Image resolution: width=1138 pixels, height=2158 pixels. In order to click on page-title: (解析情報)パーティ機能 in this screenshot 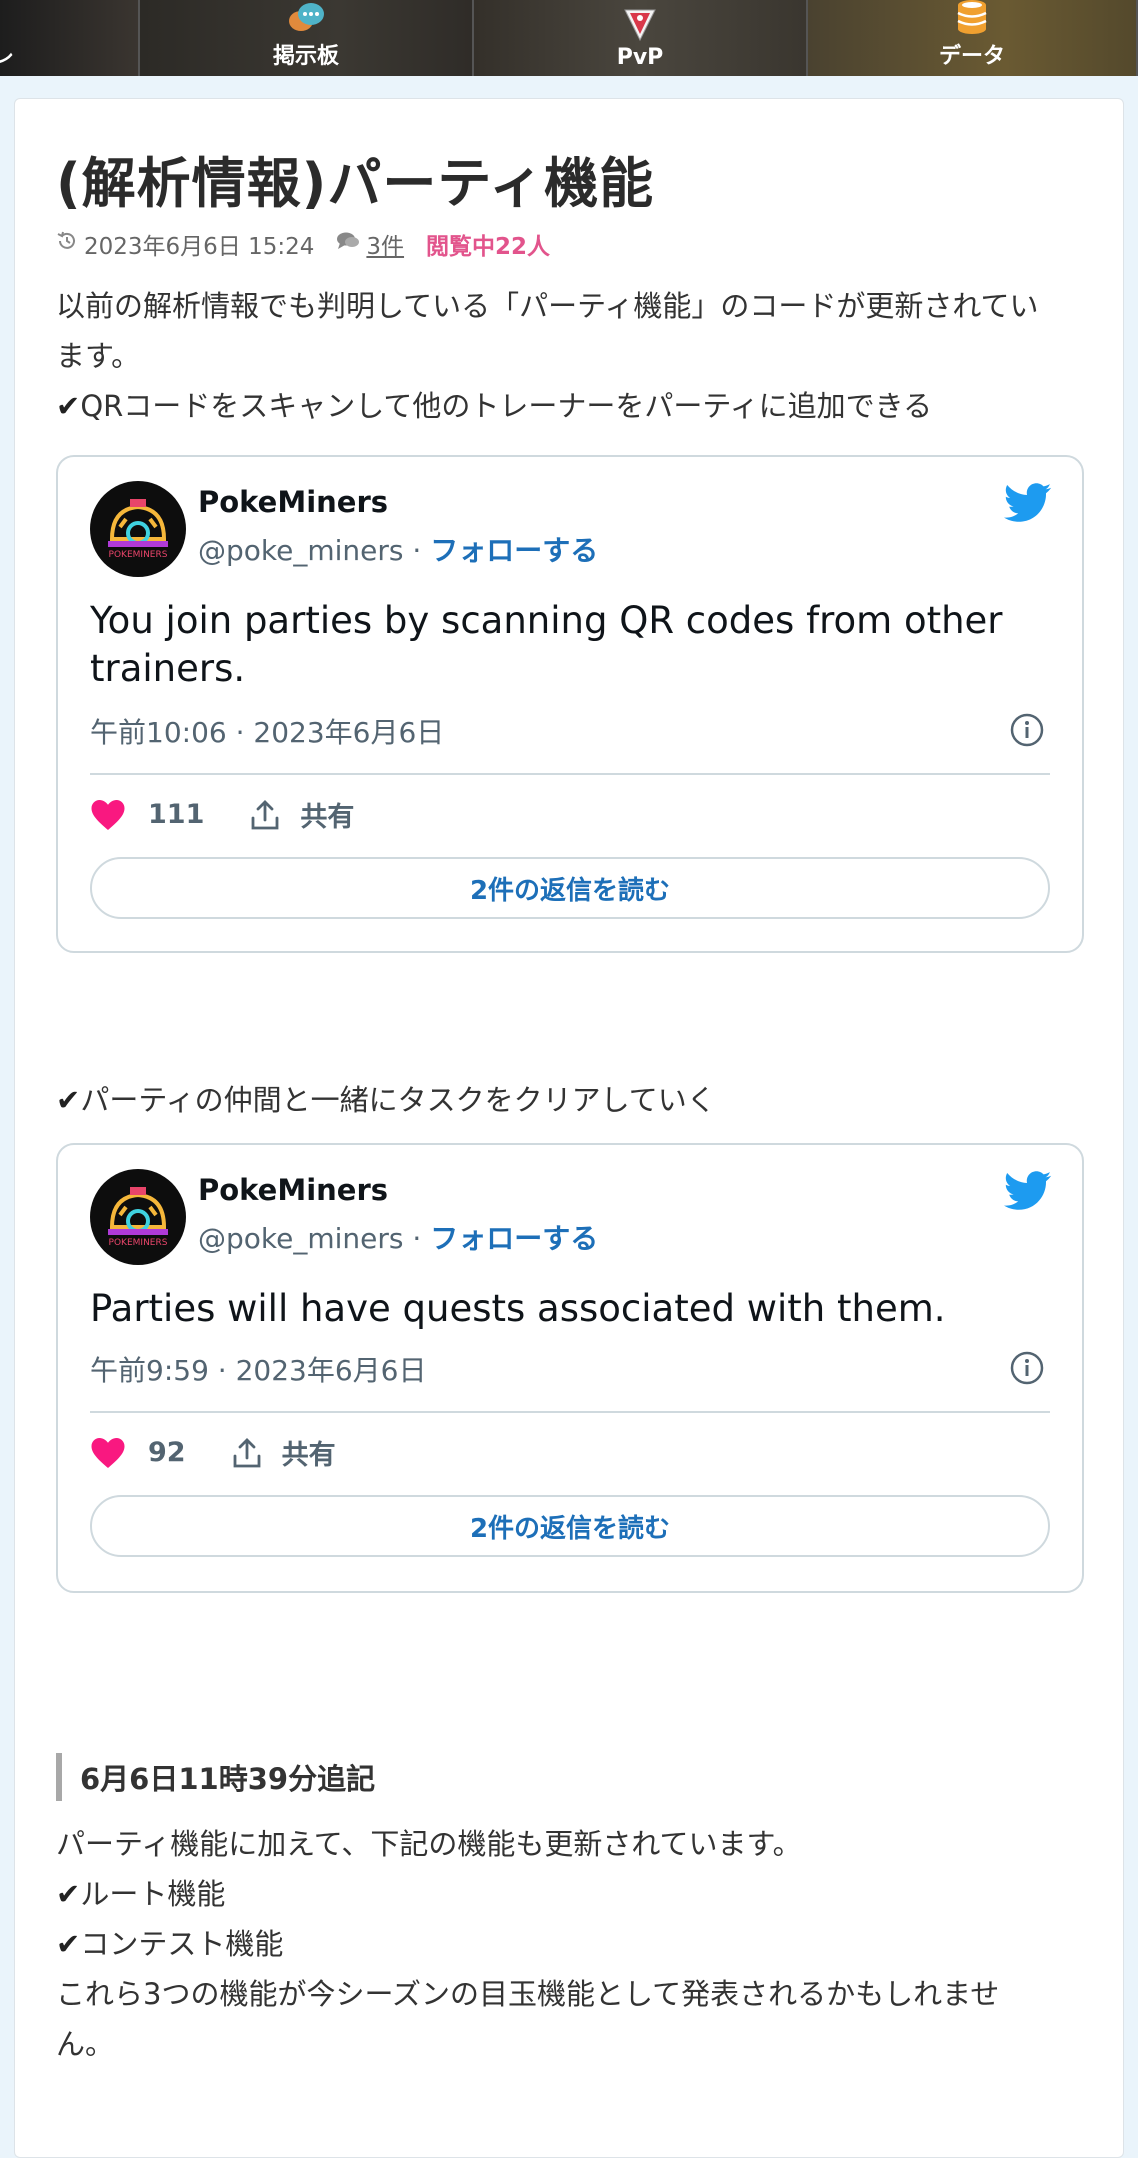, I will do `click(355, 183)`.